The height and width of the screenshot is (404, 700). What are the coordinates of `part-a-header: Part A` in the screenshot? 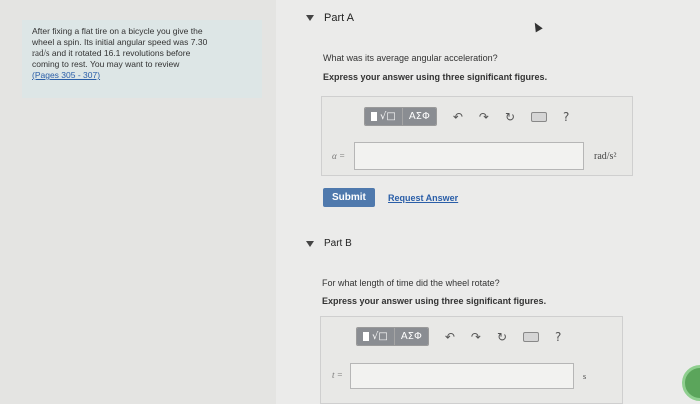 It's located at (330, 18).